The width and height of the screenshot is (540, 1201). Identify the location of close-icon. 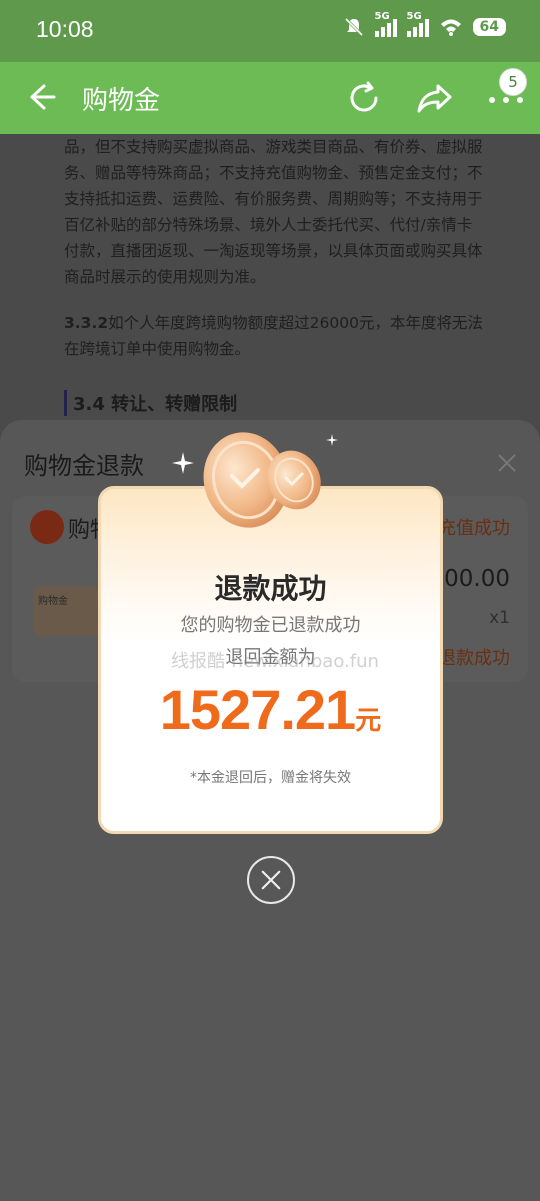
(507, 463).